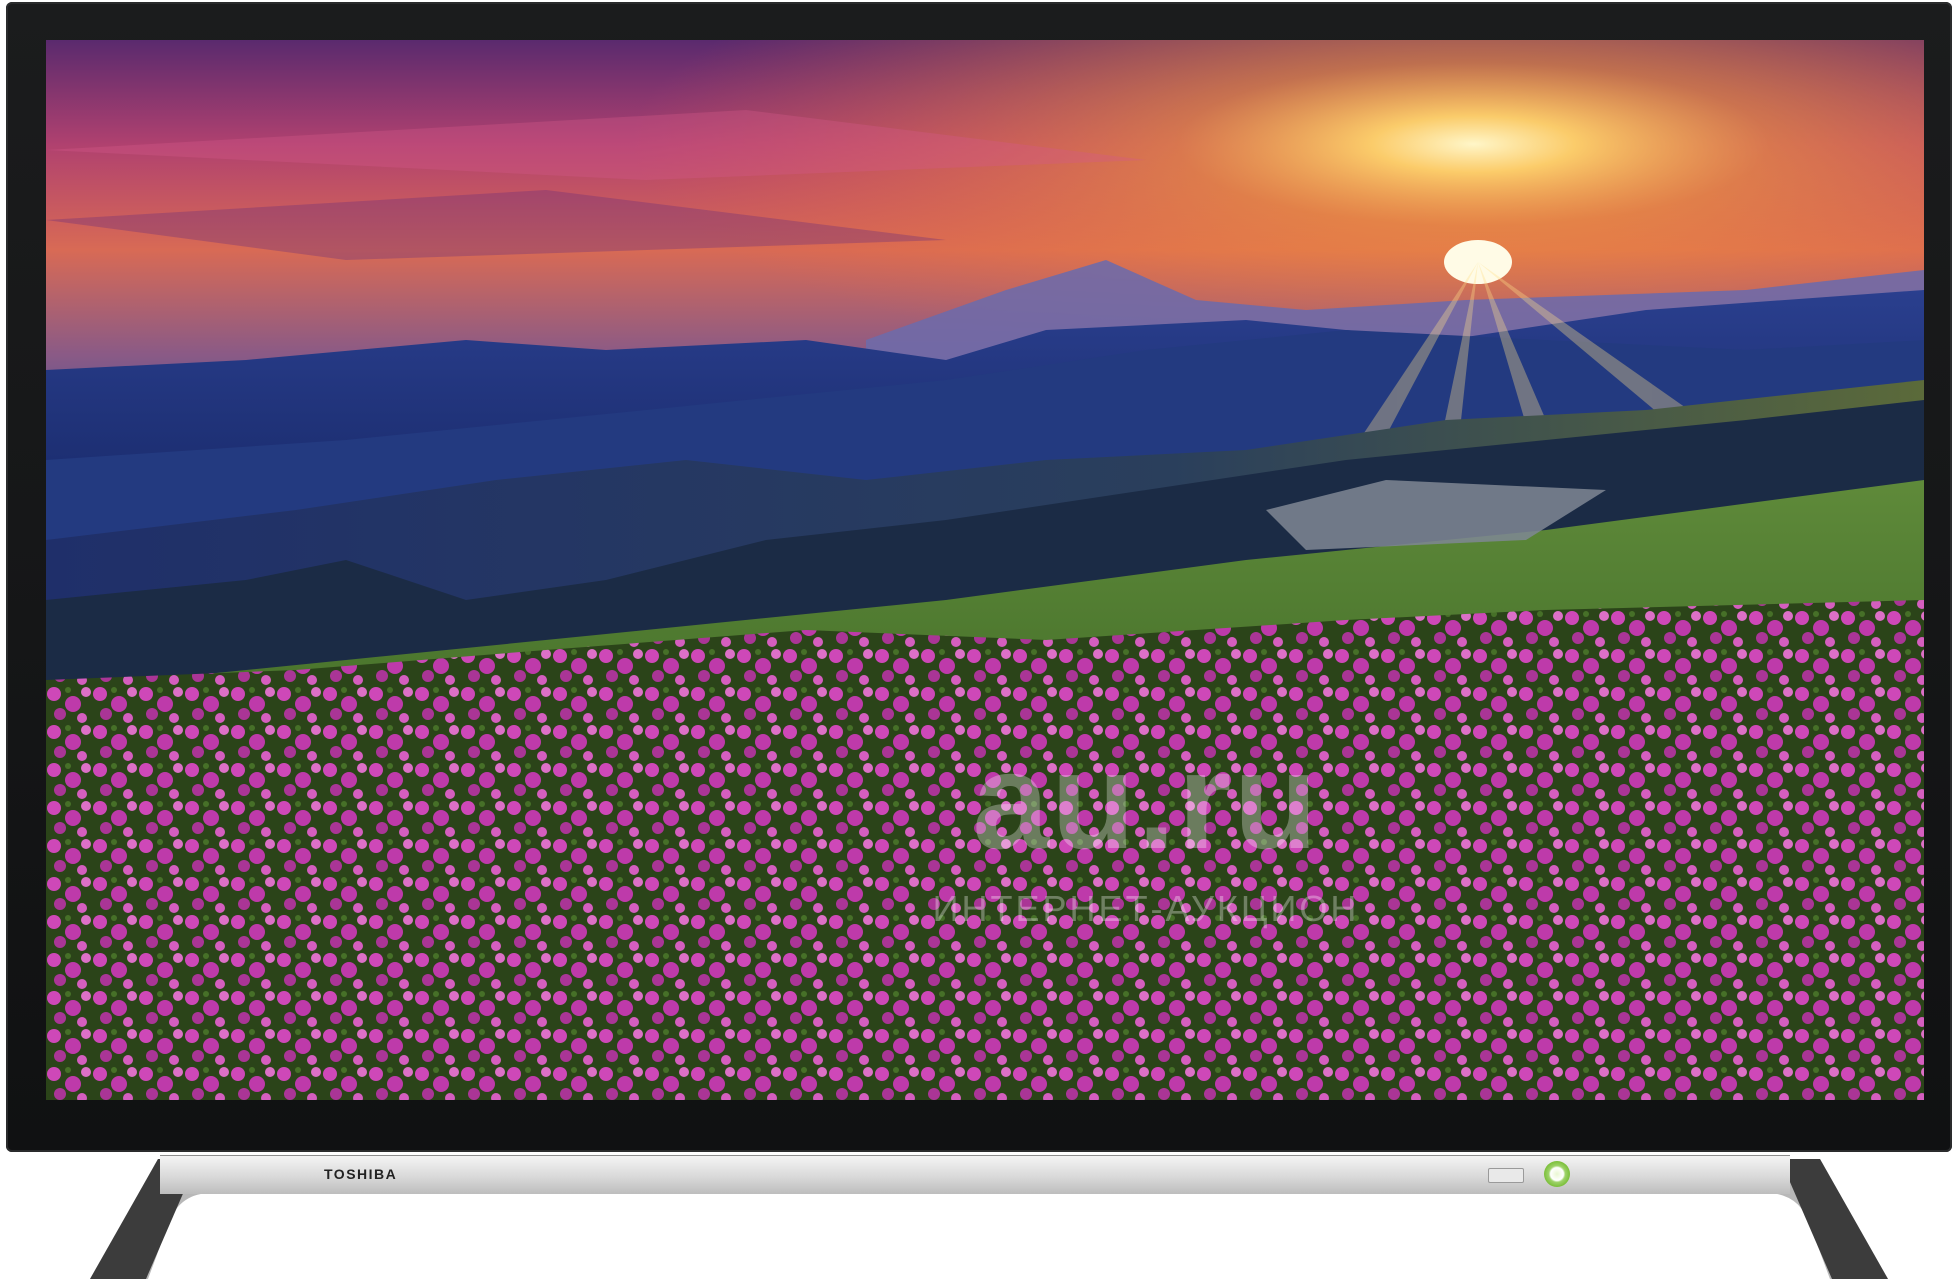  What do you see at coordinates (361, 1174) in the screenshot?
I see `brand-logo: TOSHIBA` at bounding box center [361, 1174].